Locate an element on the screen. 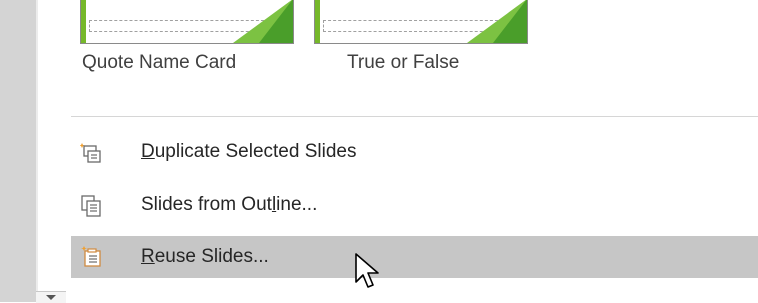 The height and width of the screenshot is (303, 758). chevron-down-icon is located at coordinates (51, 297).